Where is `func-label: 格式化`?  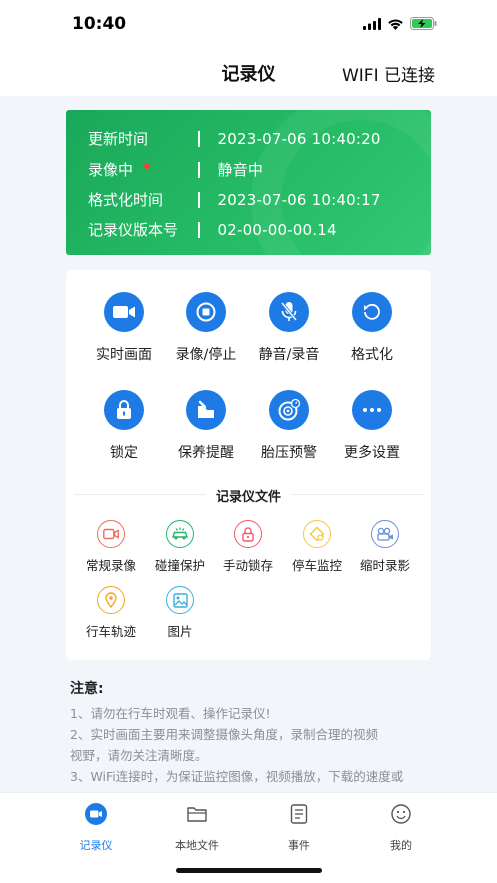
func-label: 格式化 is located at coordinates (372, 355).